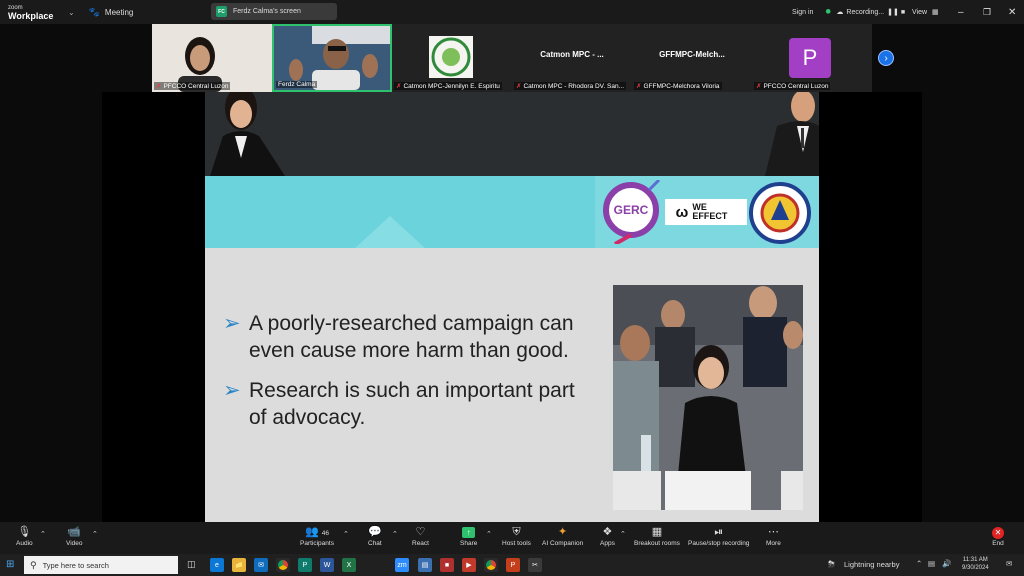 Image resolution: width=1024 pixels, height=576 pixels. What do you see at coordinates (987, 12) in the screenshot?
I see `maximize-button: ❐` at bounding box center [987, 12].